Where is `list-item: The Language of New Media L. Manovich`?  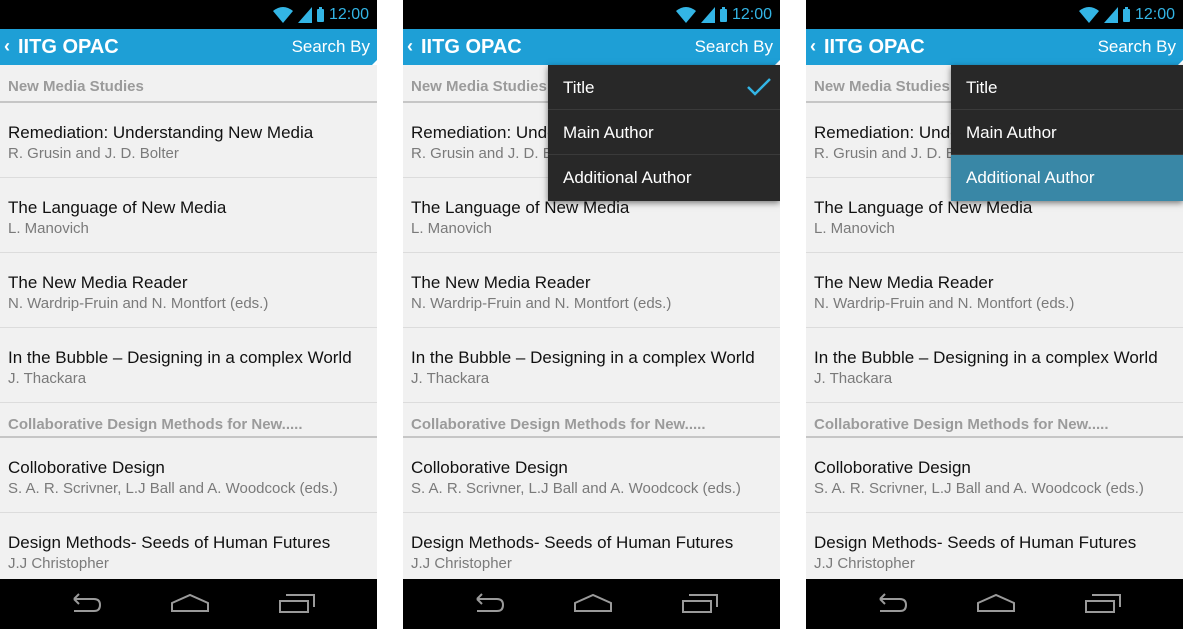 list-item: The Language of New Media L. Manovich is located at coordinates (188, 215).